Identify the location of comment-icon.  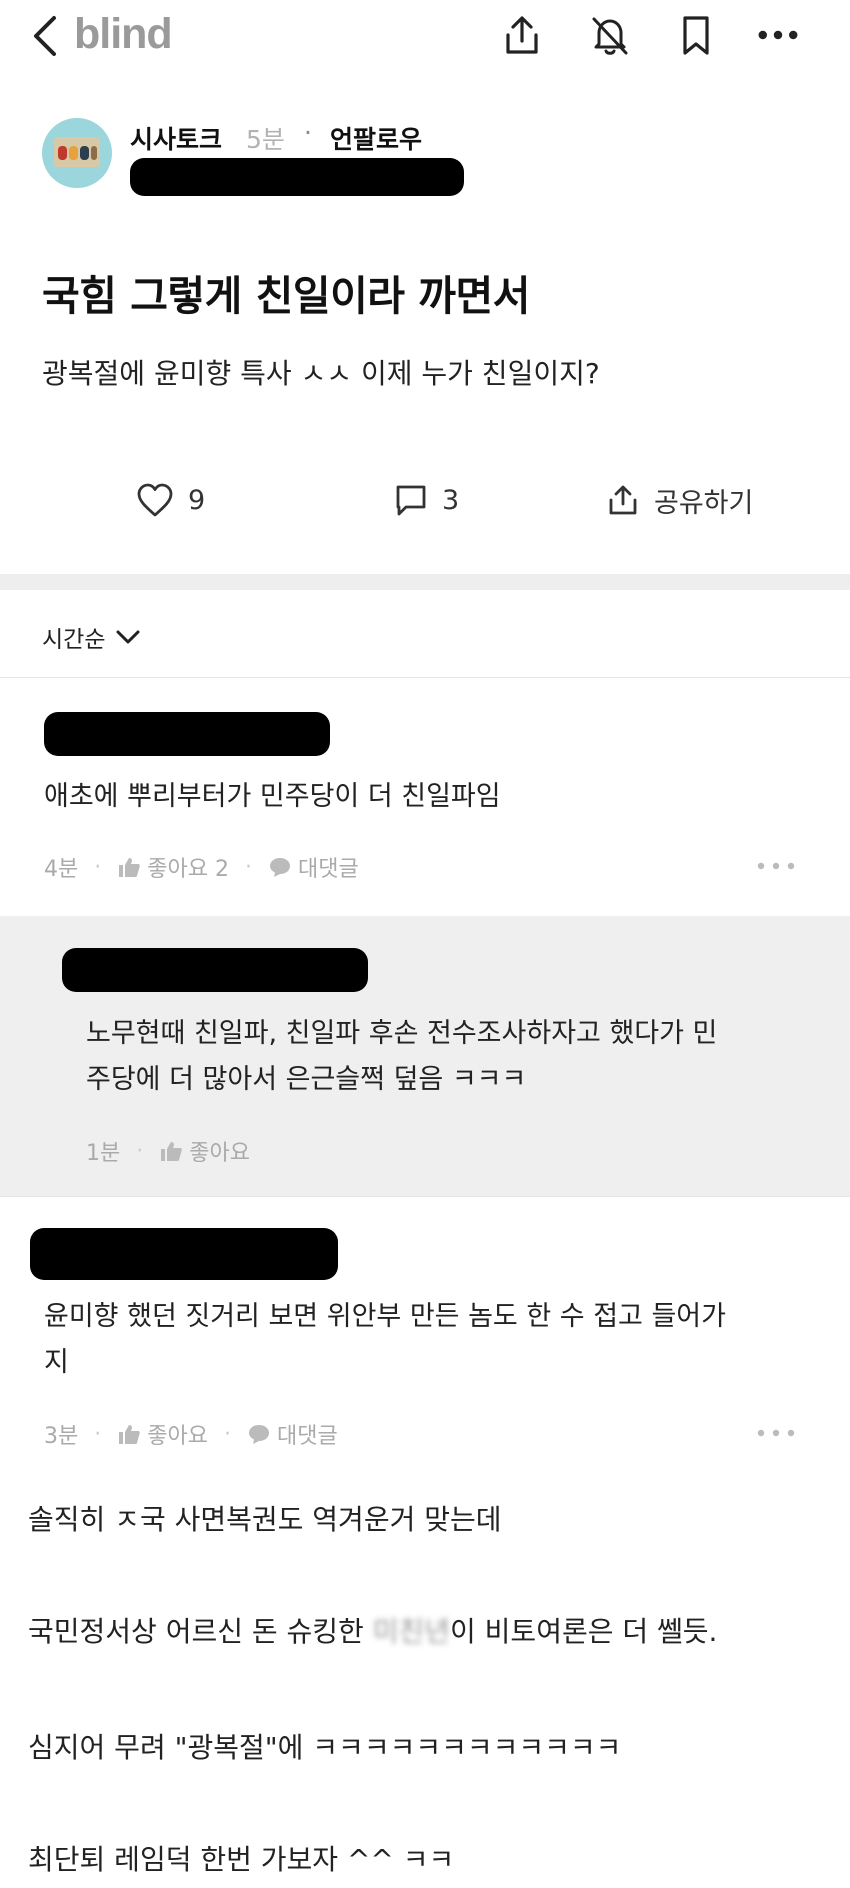
(411, 500).